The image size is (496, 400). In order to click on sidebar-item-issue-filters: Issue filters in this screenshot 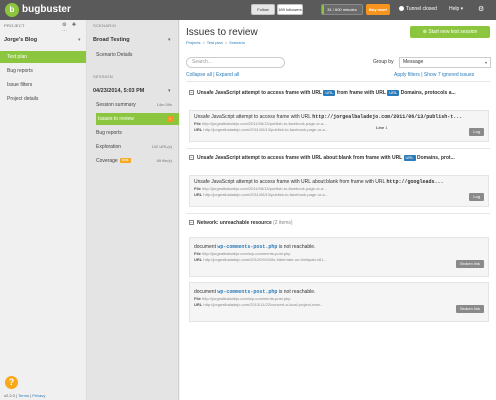, I will do `click(43, 85)`.